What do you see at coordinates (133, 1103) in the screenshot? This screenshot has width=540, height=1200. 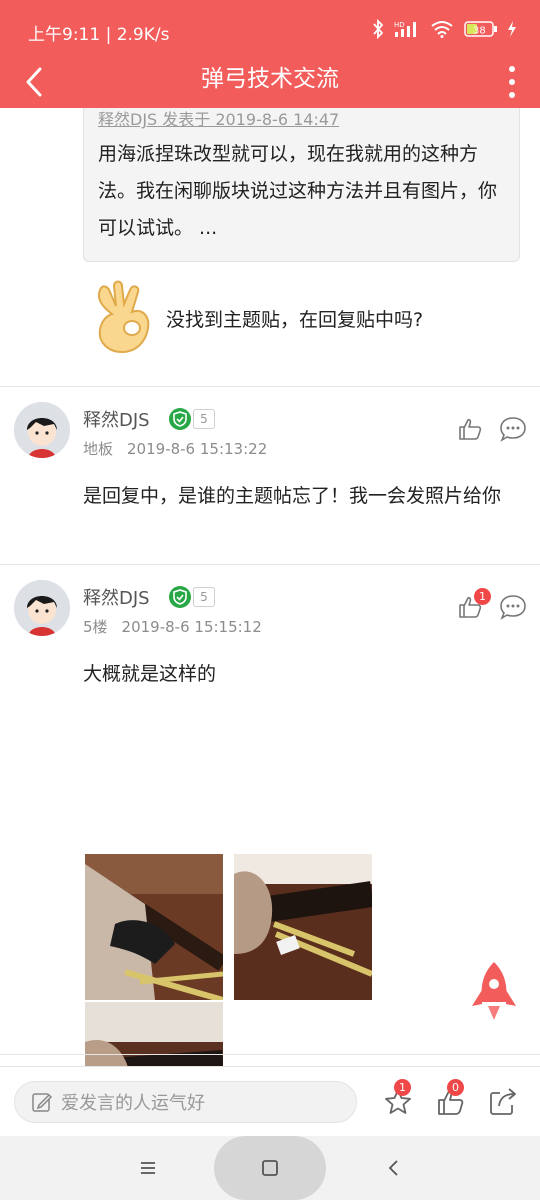 I see `comment-input-placeholder: 爱发言的人运气好` at bounding box center [133, 1103].